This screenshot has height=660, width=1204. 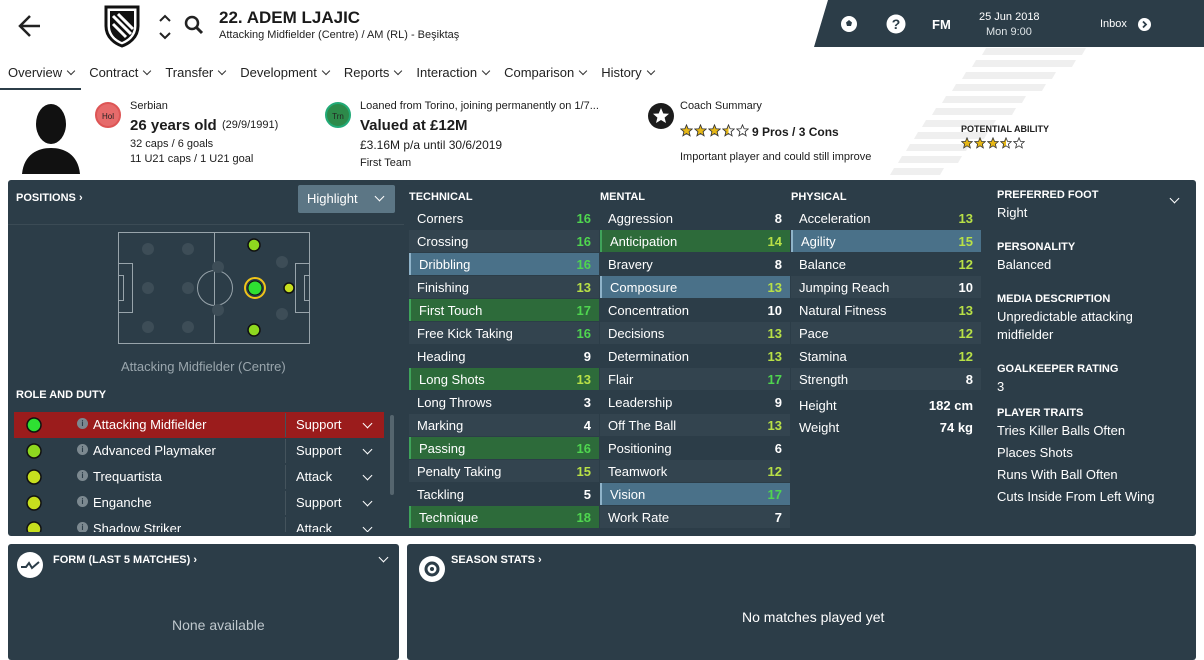 What do you see at coordinates (886, 264) in the screenshot?
I see `physical-attr-row: Balance 12` at bounding box center [886, 264].